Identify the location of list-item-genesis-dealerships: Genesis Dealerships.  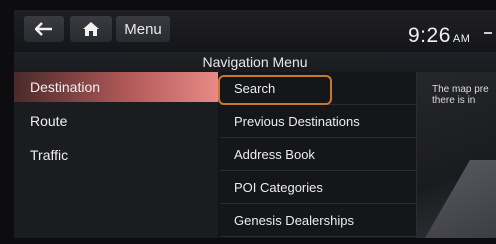
(318, 220).